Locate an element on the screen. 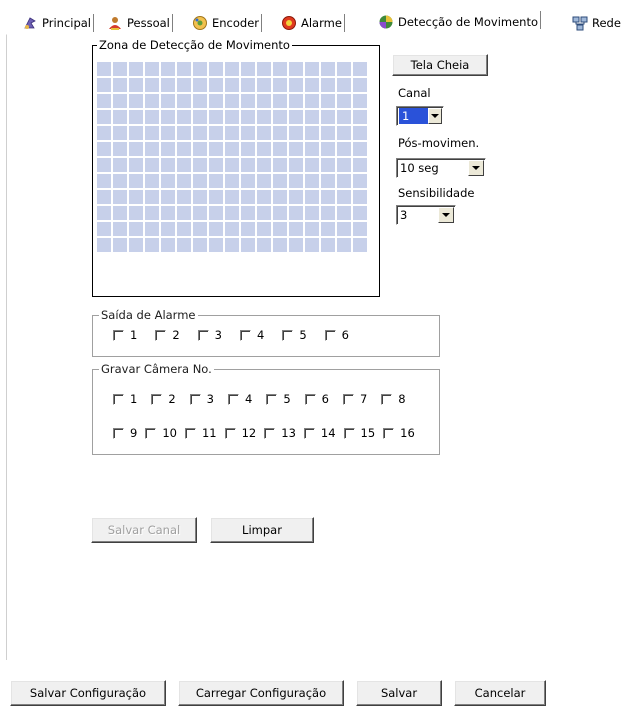 This screenshot has height=706, width=640. record-camera-checkbox-1: 1 is located at coordinates (125, 399).